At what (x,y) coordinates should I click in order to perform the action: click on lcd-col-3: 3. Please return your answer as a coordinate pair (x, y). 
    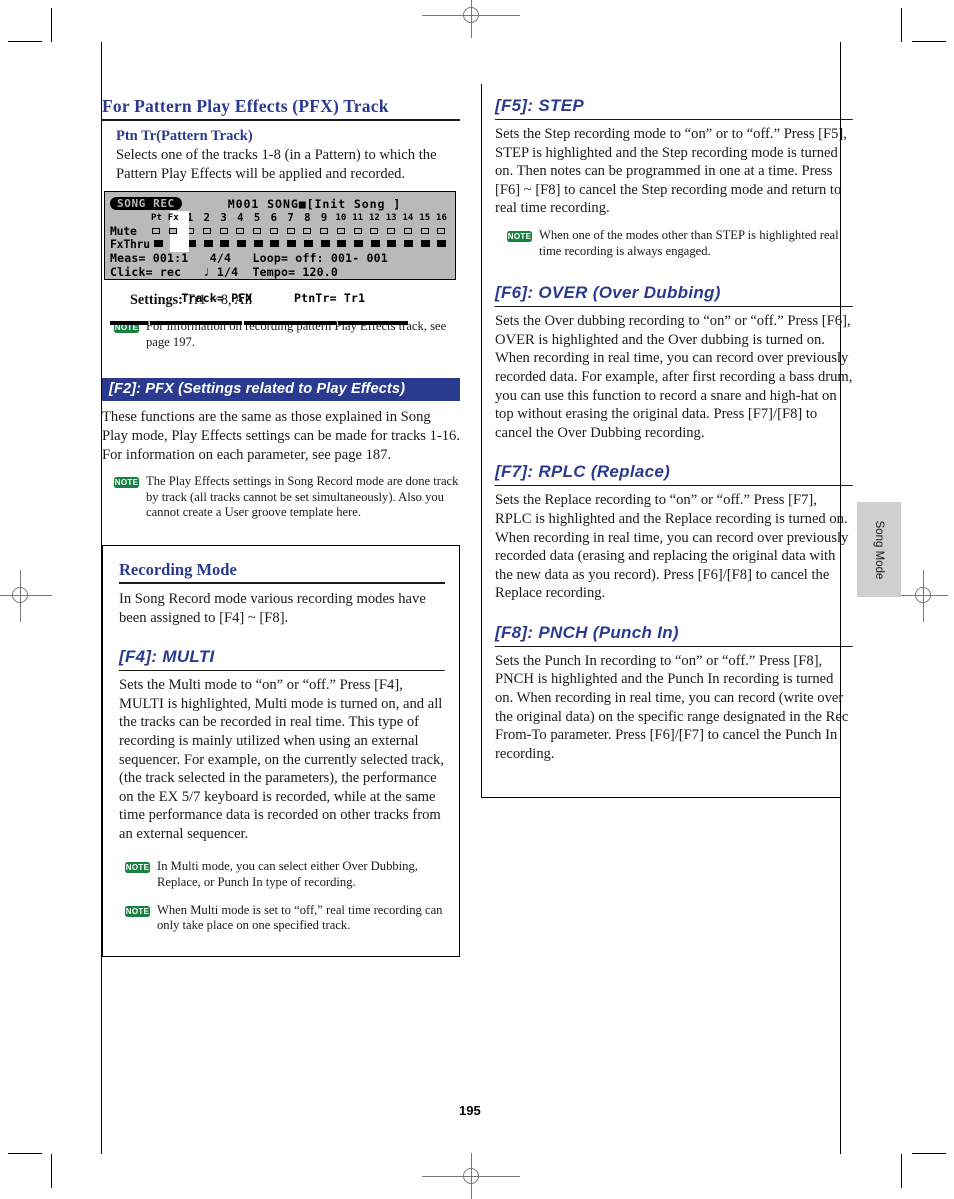
    Looking at the image, I should click on (223, 218).